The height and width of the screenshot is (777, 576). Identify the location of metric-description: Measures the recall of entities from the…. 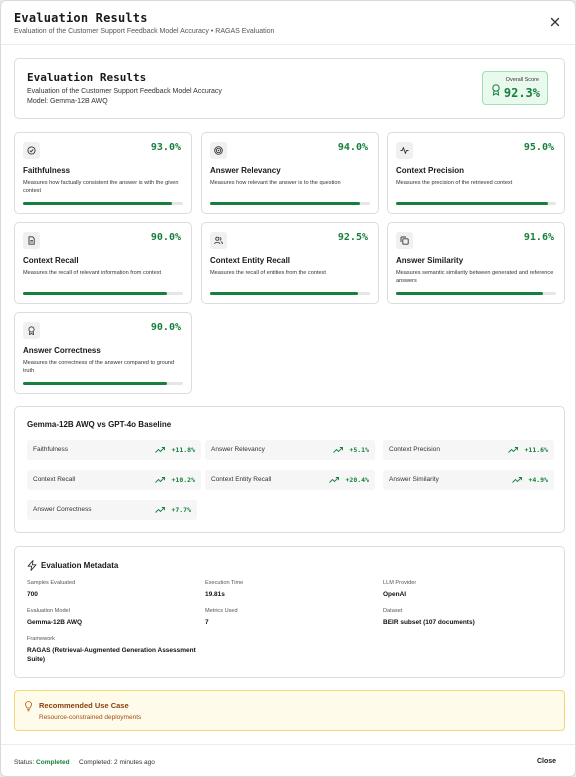
(268, 273).